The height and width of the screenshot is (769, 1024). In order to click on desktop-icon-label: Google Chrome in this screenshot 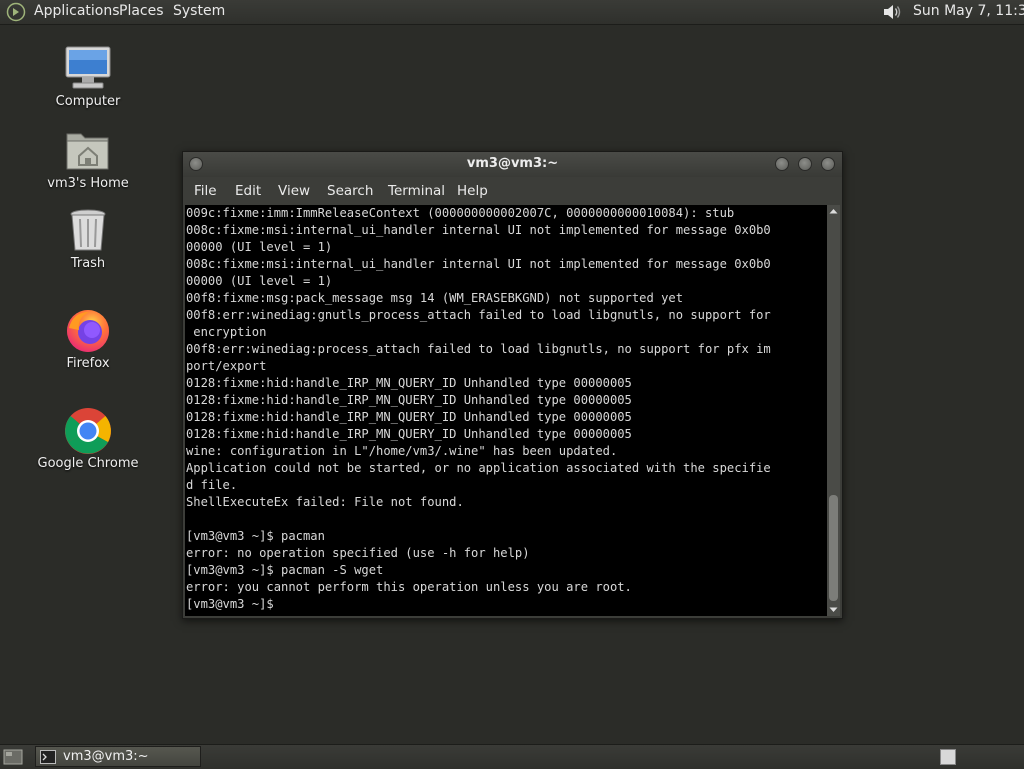, I will do `click(88, 463)`.